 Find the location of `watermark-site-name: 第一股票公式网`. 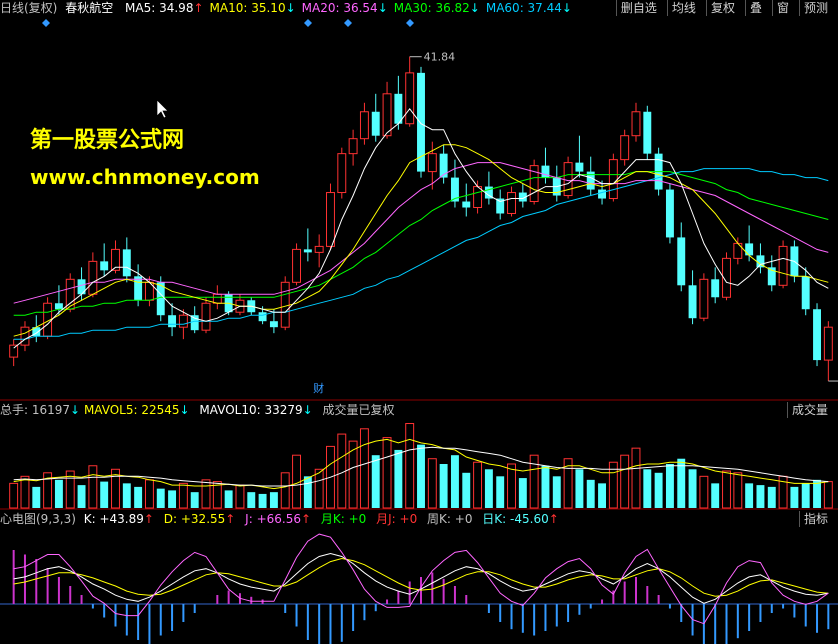

watermark-site-name: 第一股票公式网 is located at coordinates (107, 140).